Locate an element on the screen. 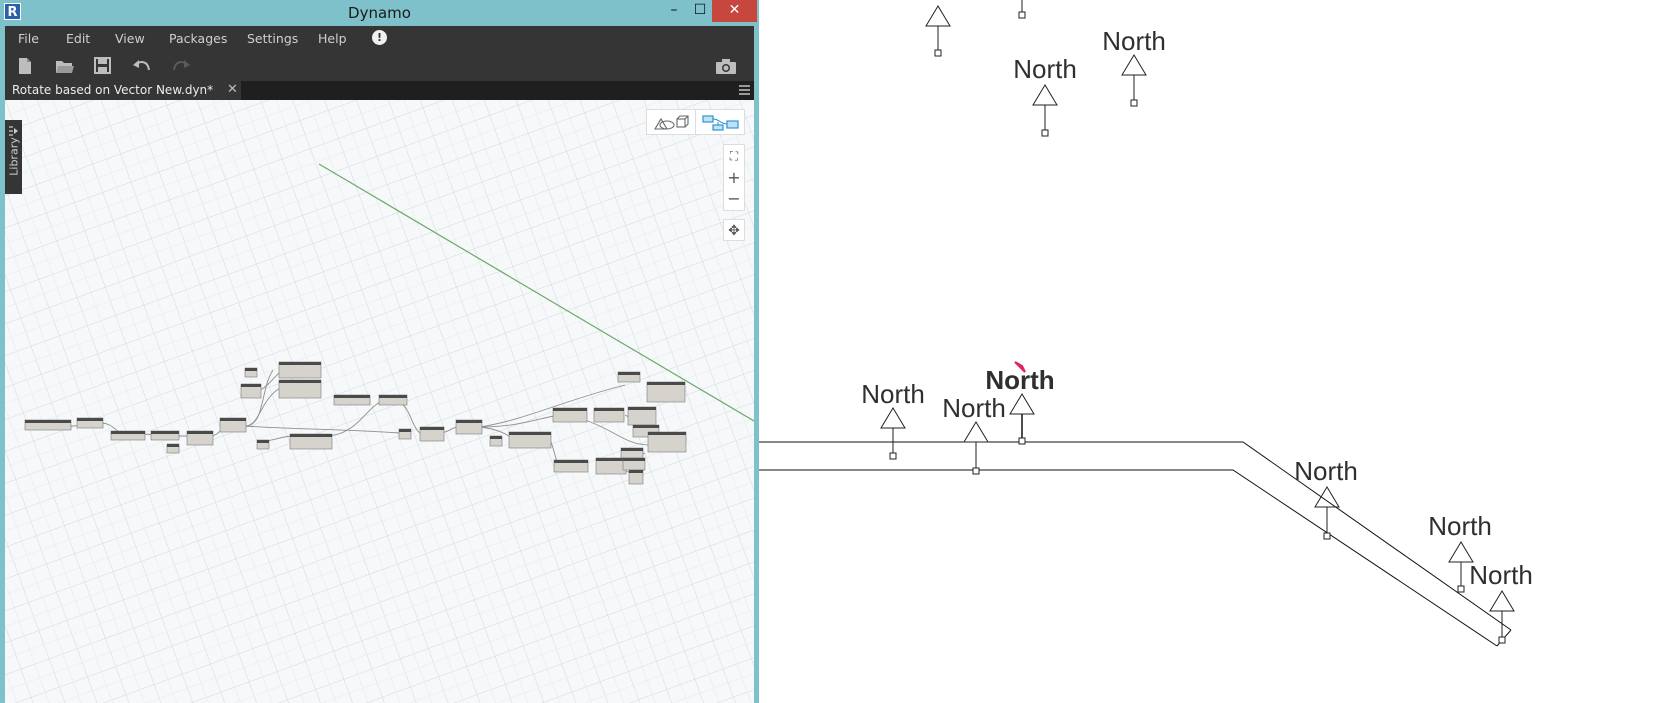 The height and width of the screenshot is (703, 1659). open-file-icon is located at coordinates (65, 66).